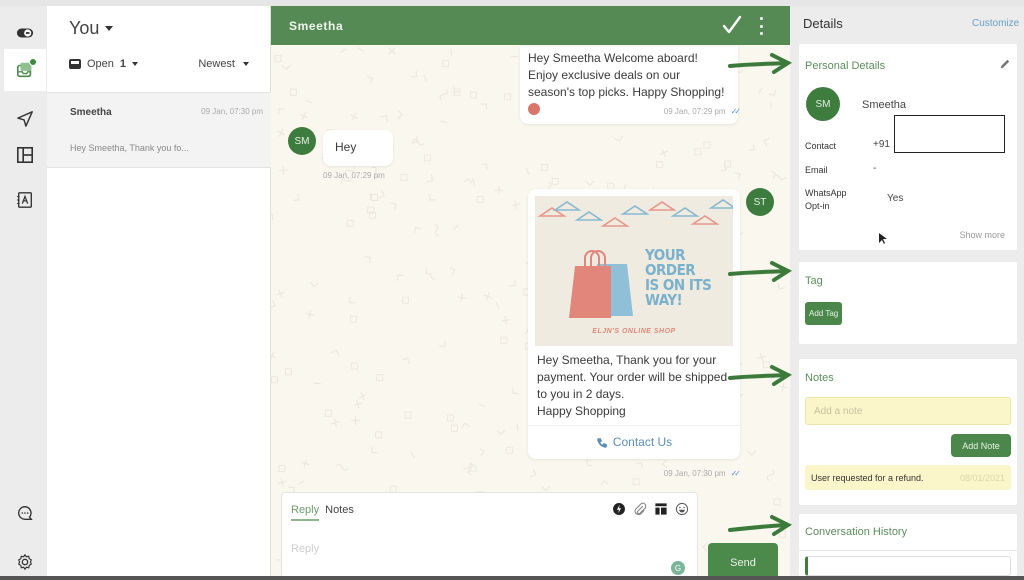  I want to click on rail-settings, so click(25, 560).